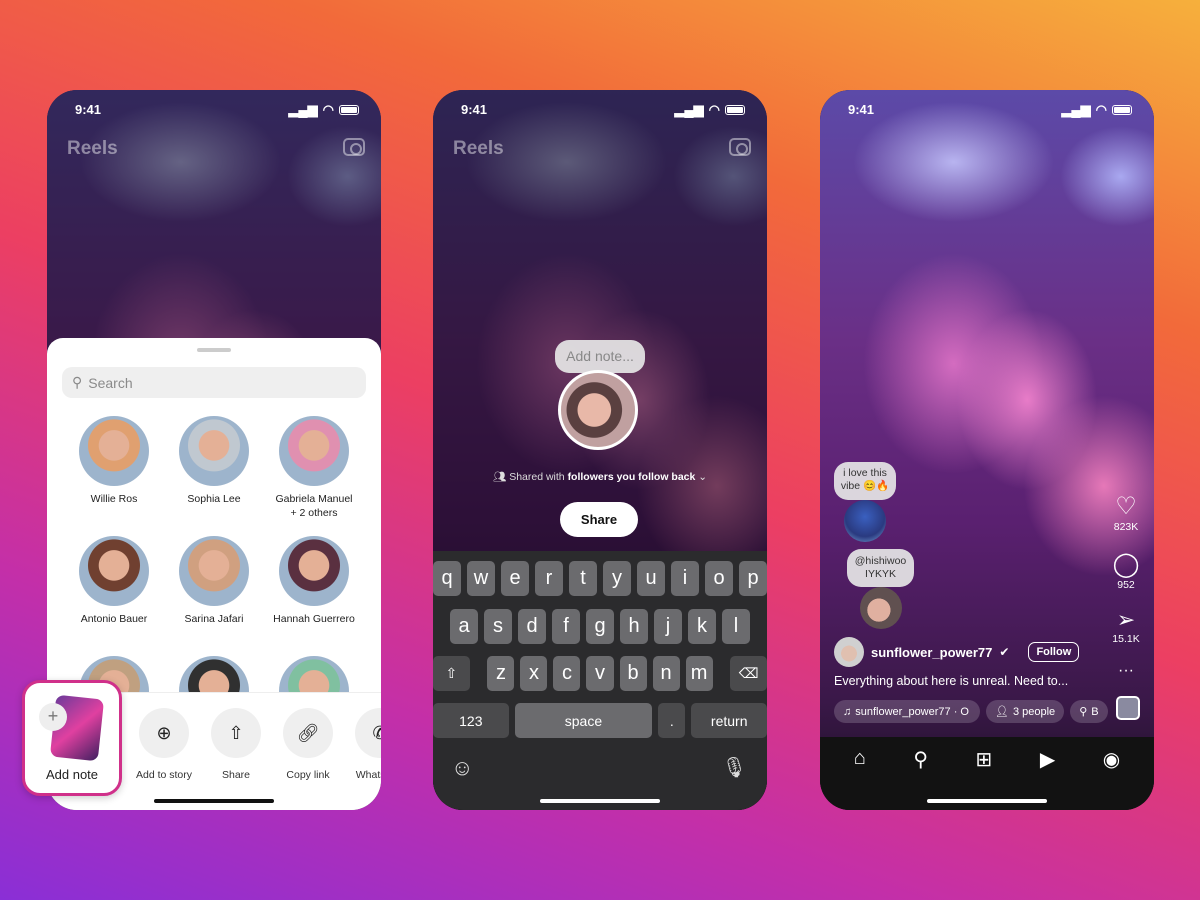 The width and height of the screenshot is (1200, 900). I want to click on send-button: ➢ 15.1K, so click(1126, 626).